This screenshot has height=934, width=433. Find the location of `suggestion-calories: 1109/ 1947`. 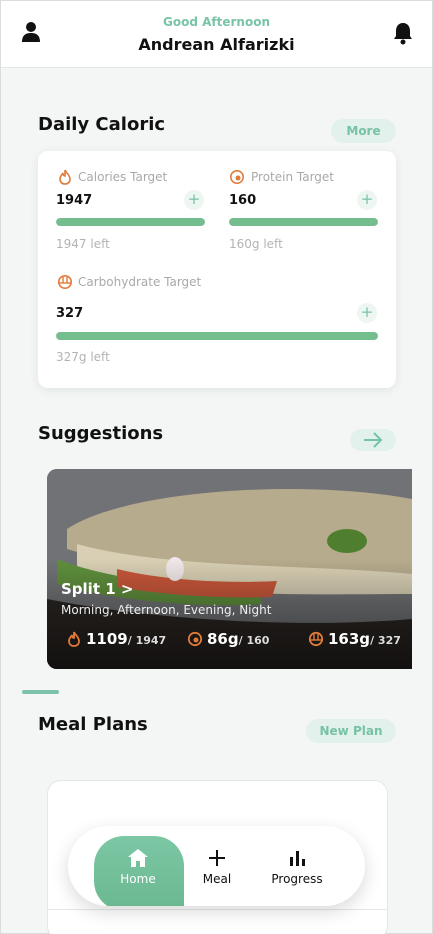

suggestion-calories: 1109/ 1947 is located at coordinates (126, 639).